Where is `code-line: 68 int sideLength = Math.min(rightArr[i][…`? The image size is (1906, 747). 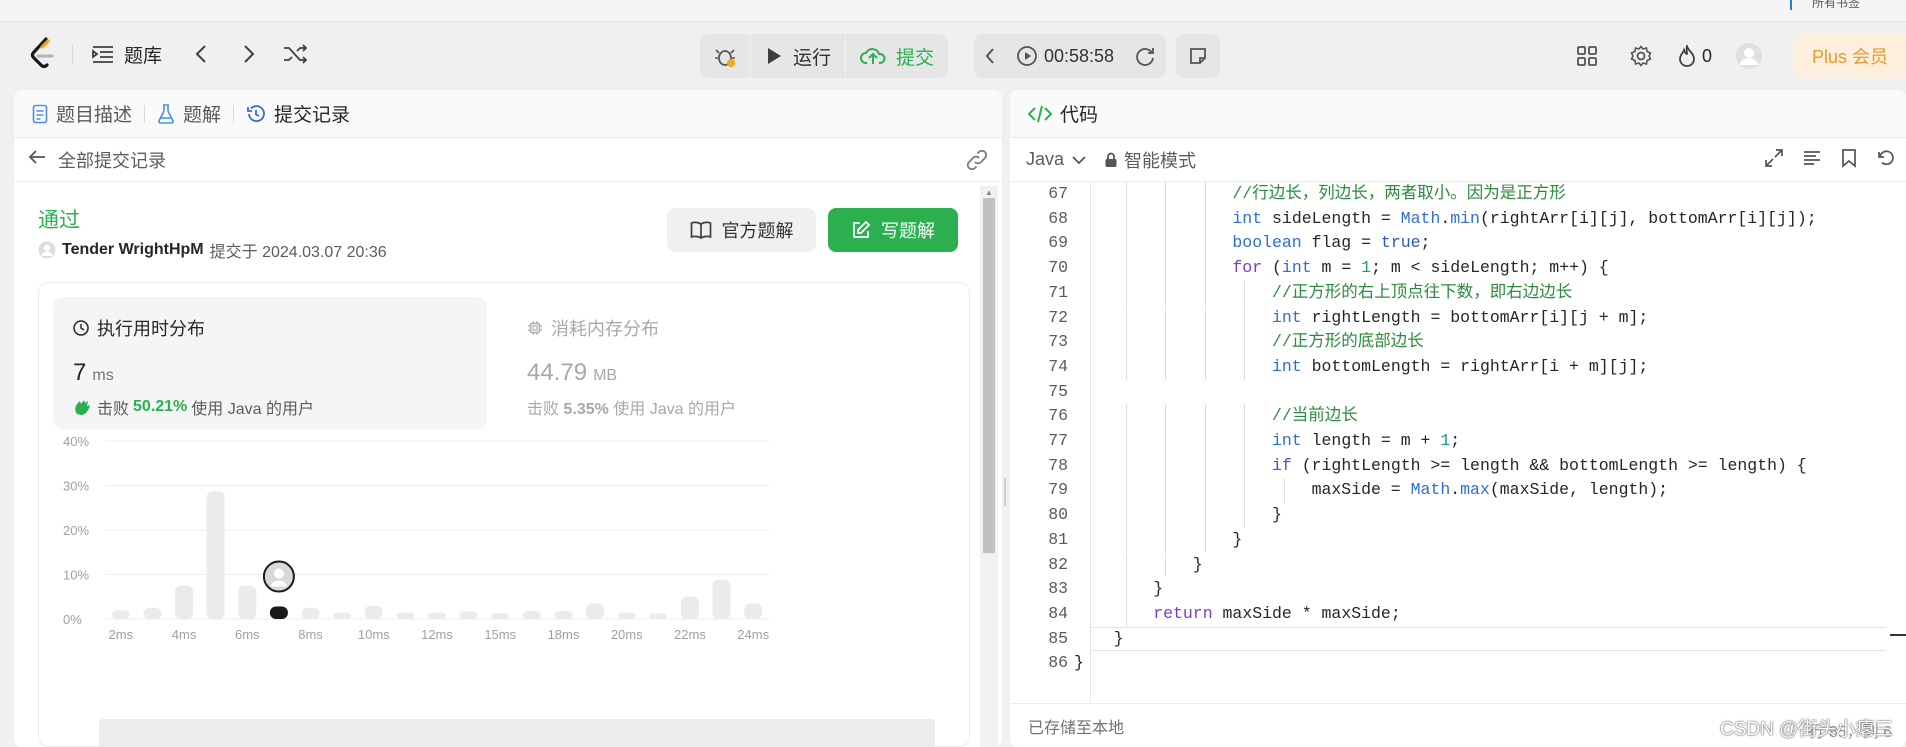
code-line: 68 int sideLength = Math.min(rightArr[i][… is located at coordinates (1458, 219).